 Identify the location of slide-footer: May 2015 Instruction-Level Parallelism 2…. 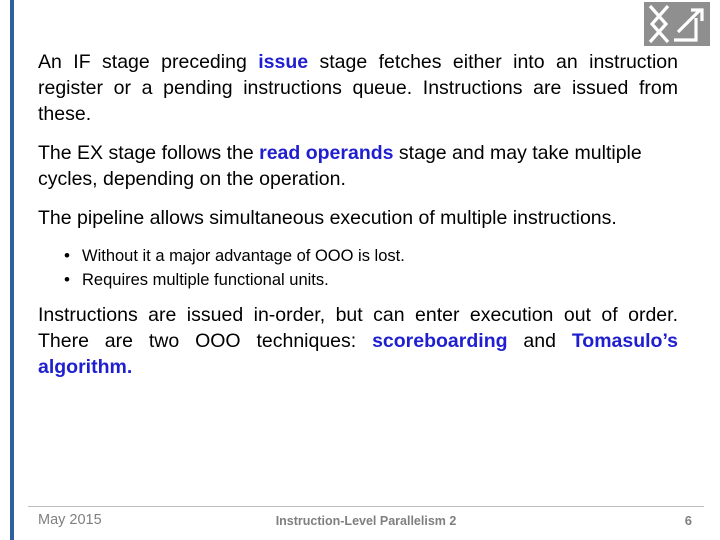
(366, 519).